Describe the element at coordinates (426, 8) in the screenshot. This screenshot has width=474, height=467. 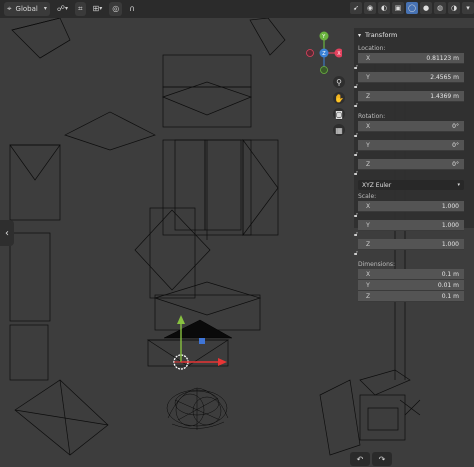
I see `shading-solid-button: ●` at that location.